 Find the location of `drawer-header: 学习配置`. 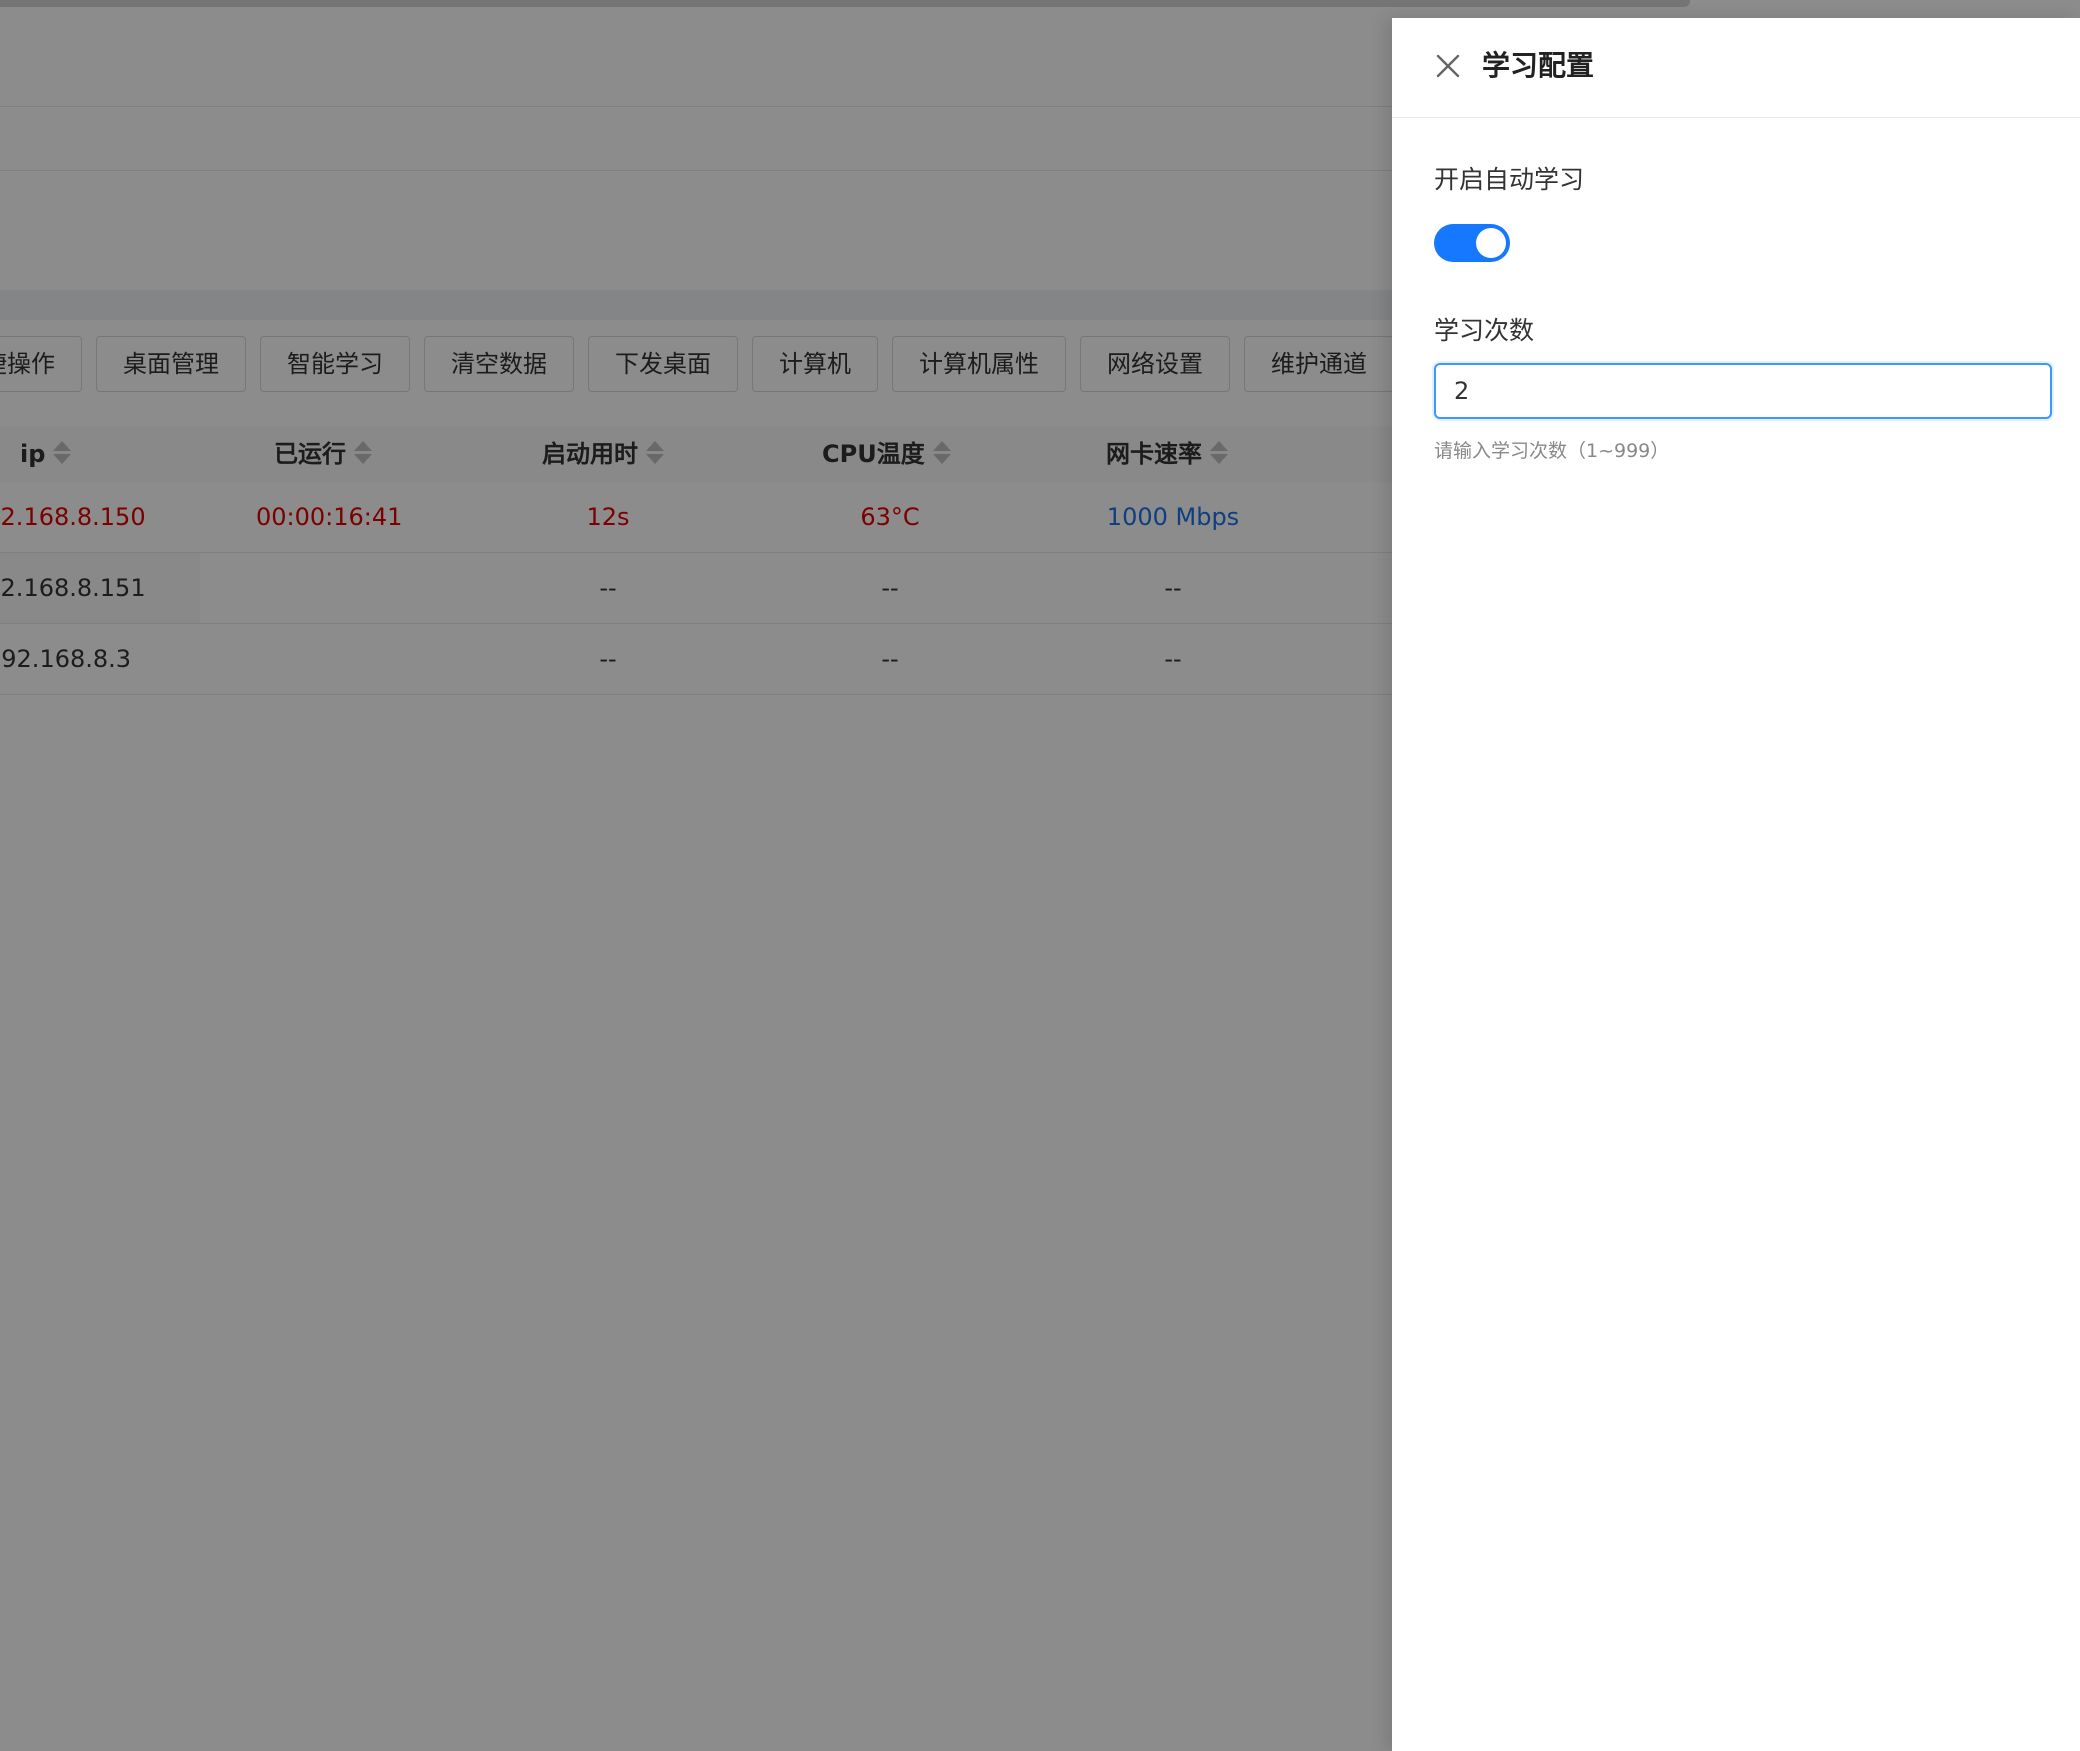

drawer-header: 学习配置 is located at coordinates (1736, 68).